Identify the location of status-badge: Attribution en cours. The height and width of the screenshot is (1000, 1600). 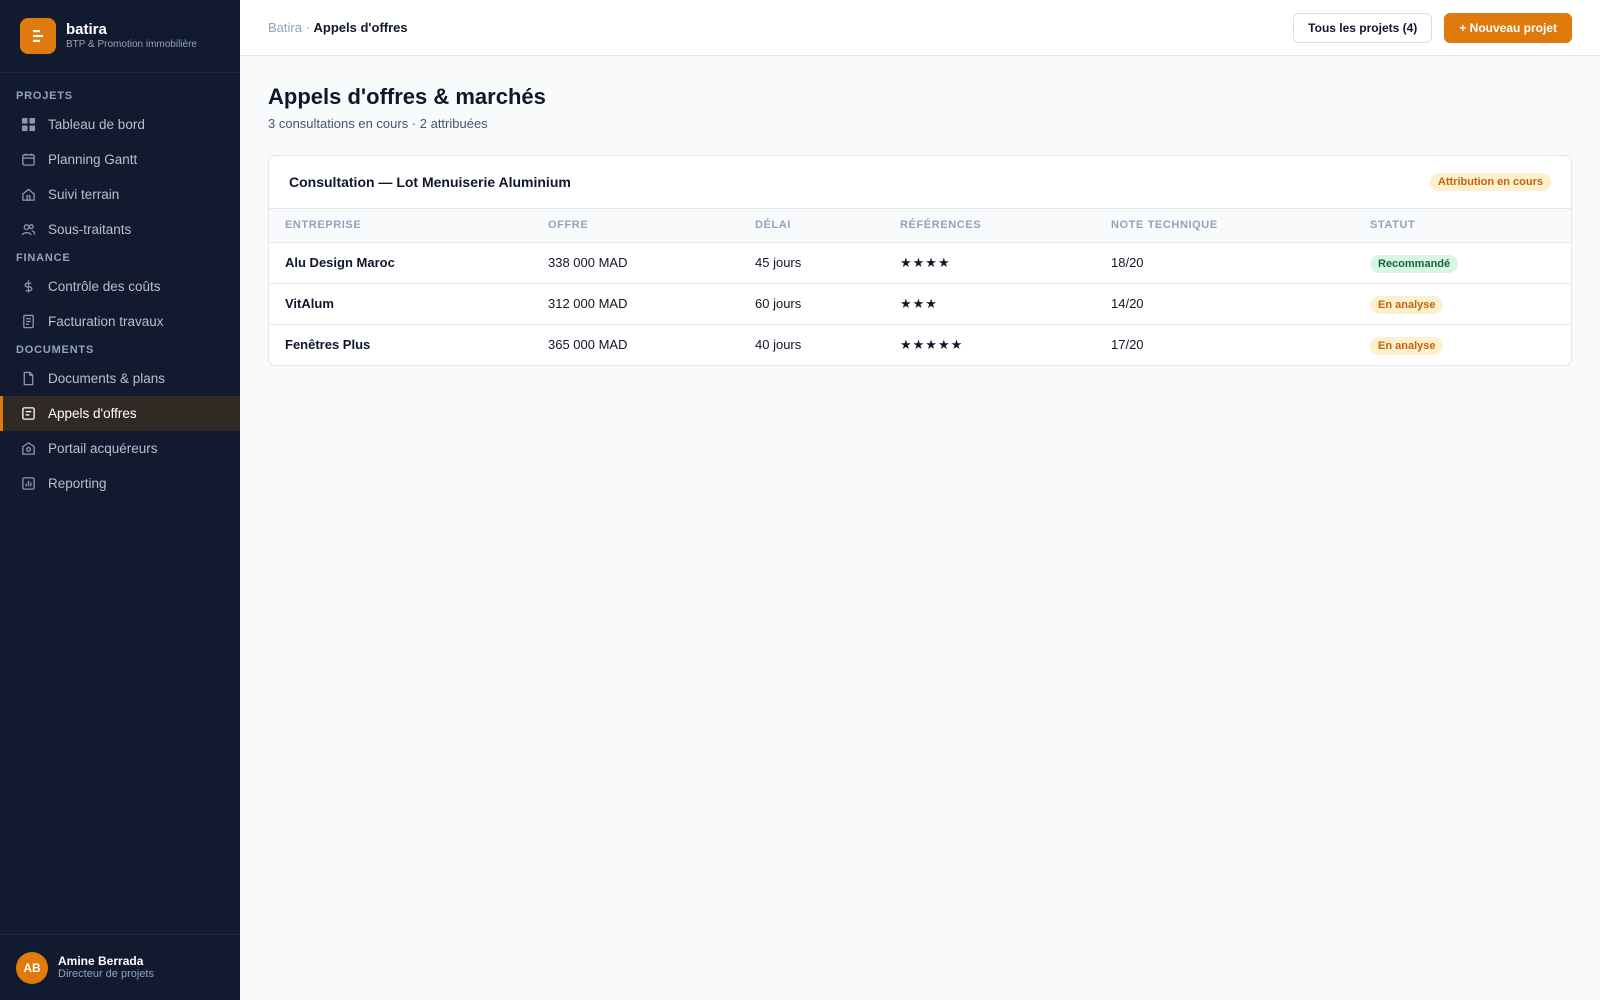
(1490, 182).